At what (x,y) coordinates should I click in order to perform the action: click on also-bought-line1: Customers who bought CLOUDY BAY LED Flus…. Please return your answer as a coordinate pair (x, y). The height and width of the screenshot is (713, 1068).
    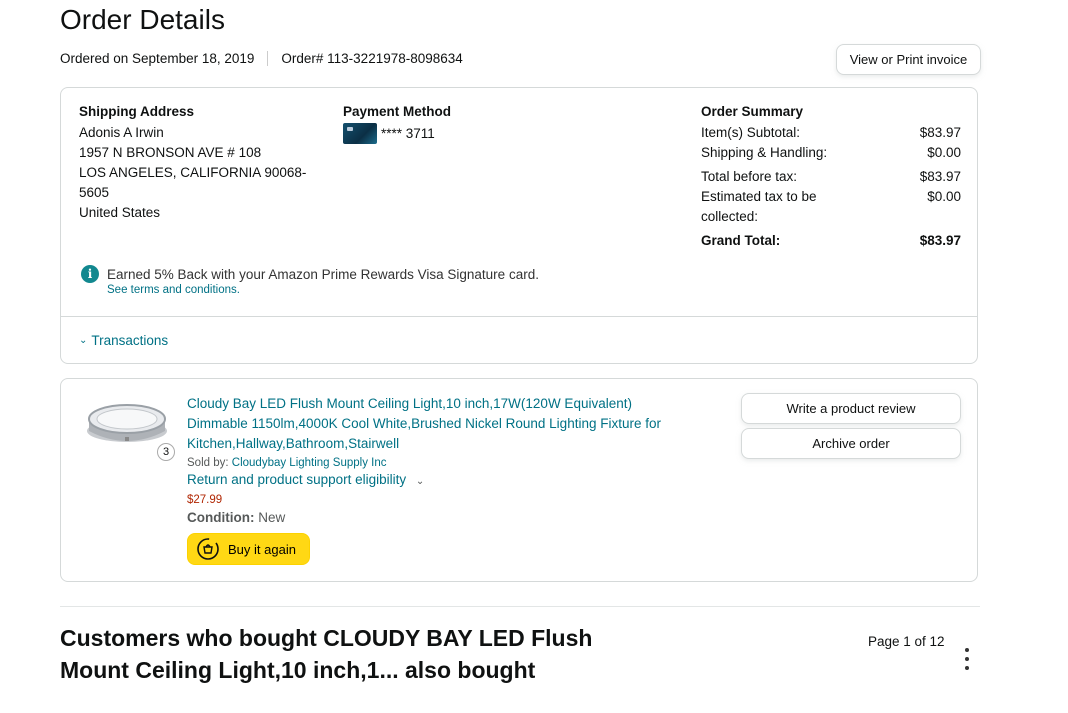
    Looking at the image, I should click on (326, 638).